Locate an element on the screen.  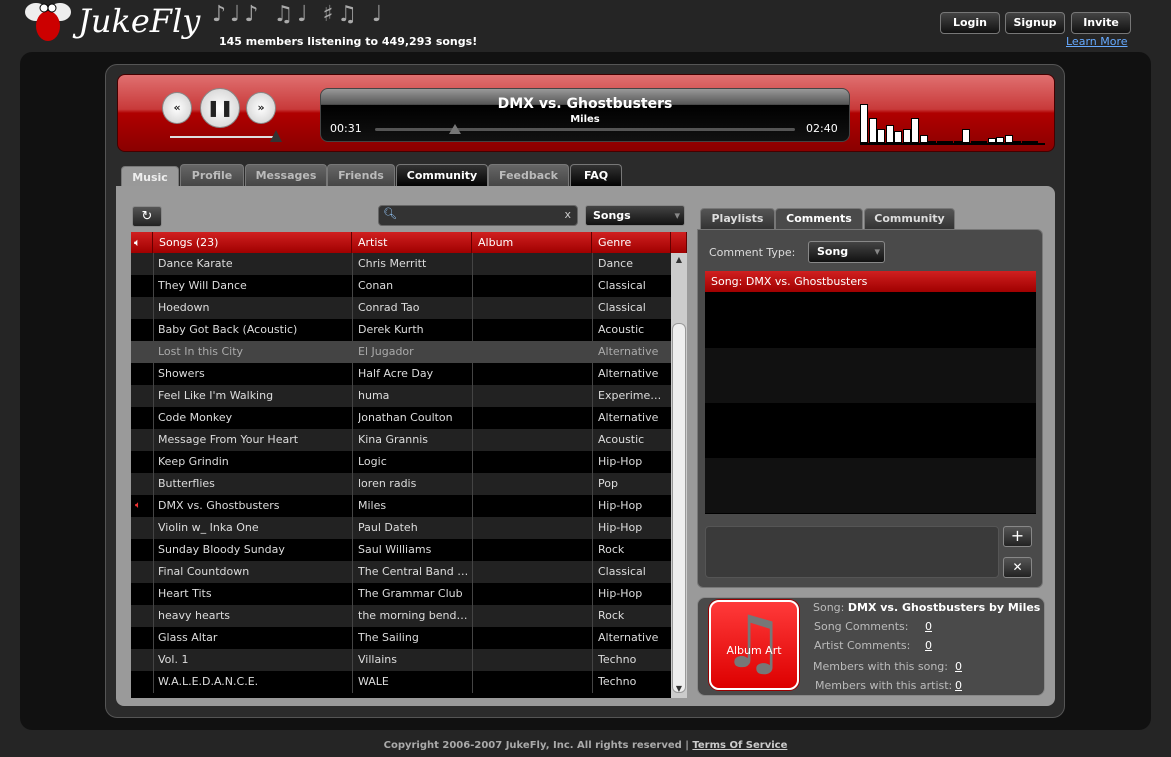
rewind-button: « is located at coordinates (177, 108).